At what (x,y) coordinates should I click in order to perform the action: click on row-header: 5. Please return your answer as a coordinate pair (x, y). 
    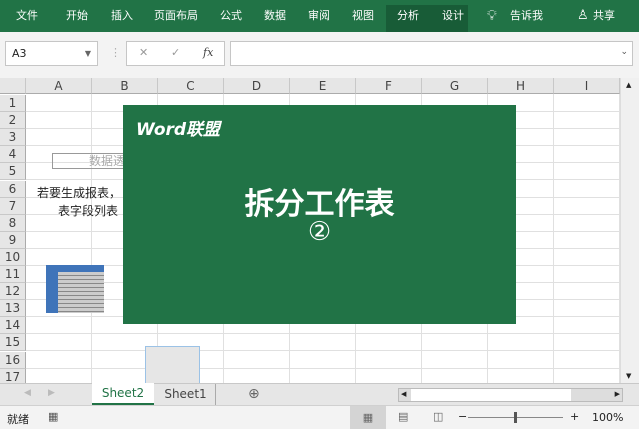
    Looking at the image, I should click on (13, 172).